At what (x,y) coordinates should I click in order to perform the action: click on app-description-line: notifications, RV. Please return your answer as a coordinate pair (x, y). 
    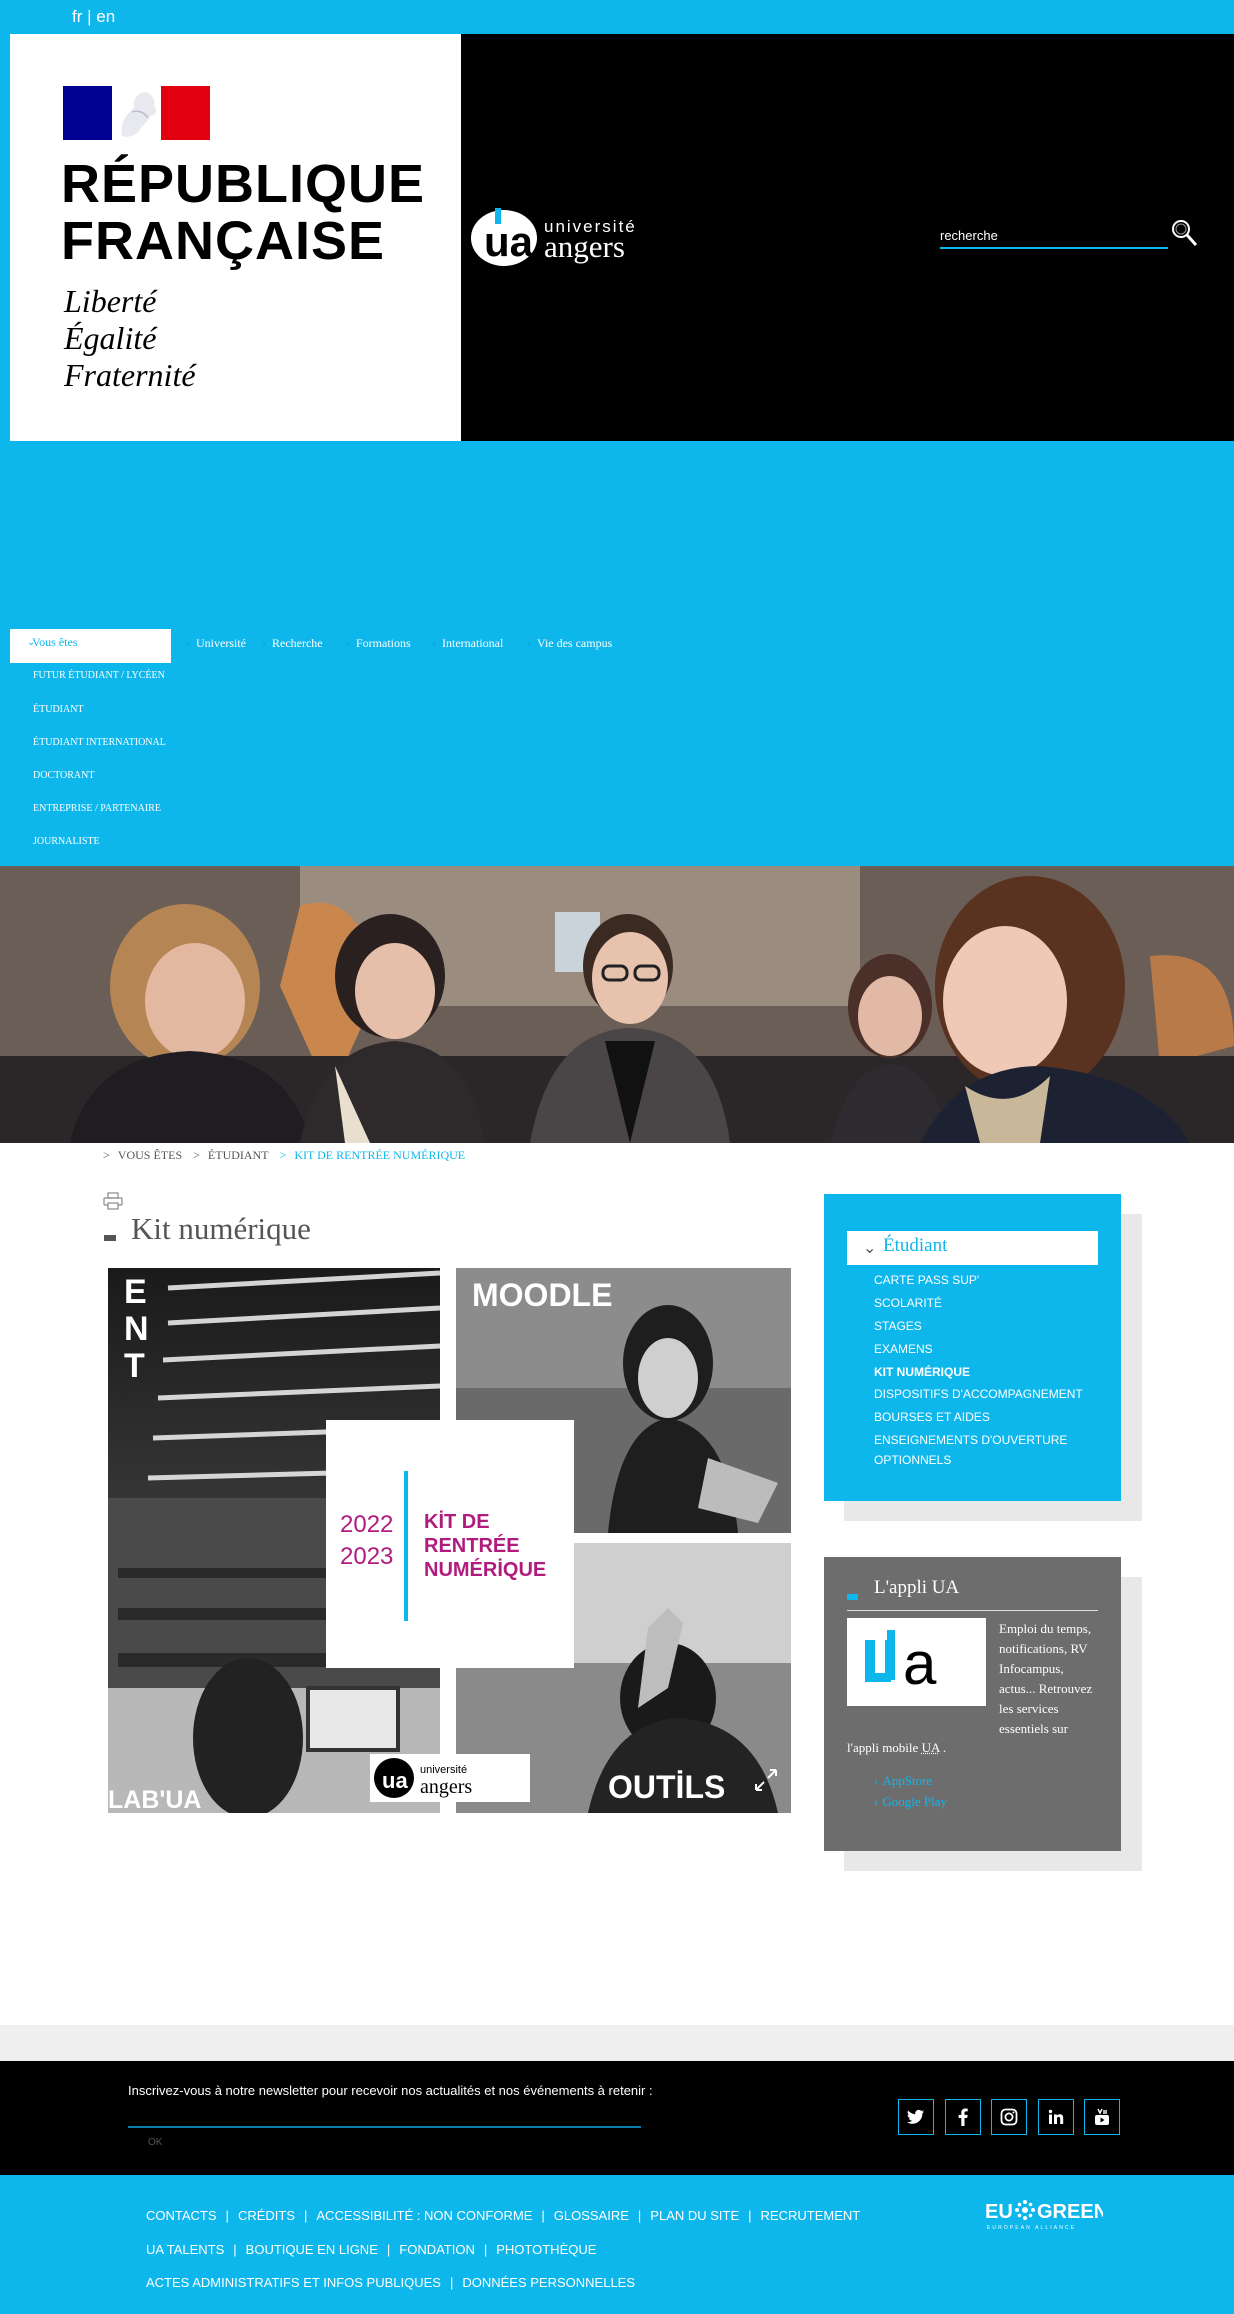
    Looking at the image, I should click on (1043, 1648).